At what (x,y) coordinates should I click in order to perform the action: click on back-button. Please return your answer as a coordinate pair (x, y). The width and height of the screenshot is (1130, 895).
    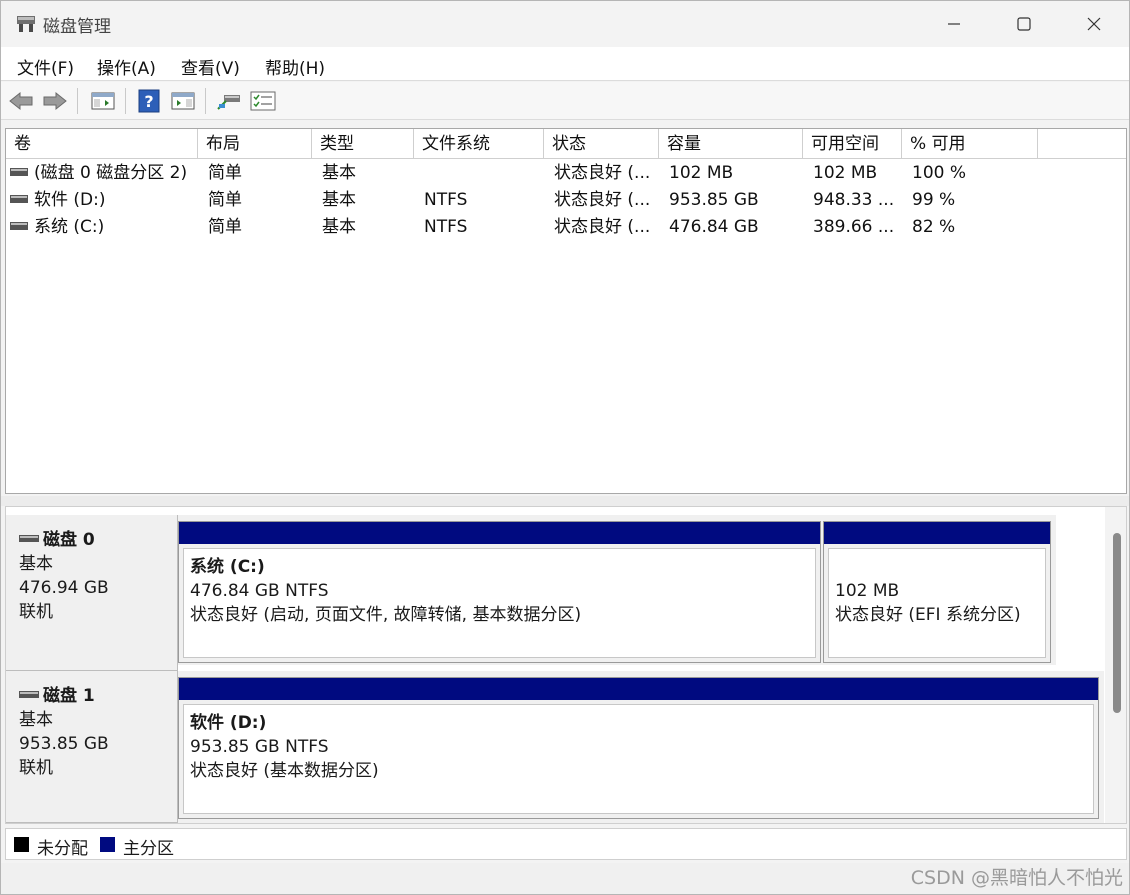
    Looking at the image, I should click on (21, 101).